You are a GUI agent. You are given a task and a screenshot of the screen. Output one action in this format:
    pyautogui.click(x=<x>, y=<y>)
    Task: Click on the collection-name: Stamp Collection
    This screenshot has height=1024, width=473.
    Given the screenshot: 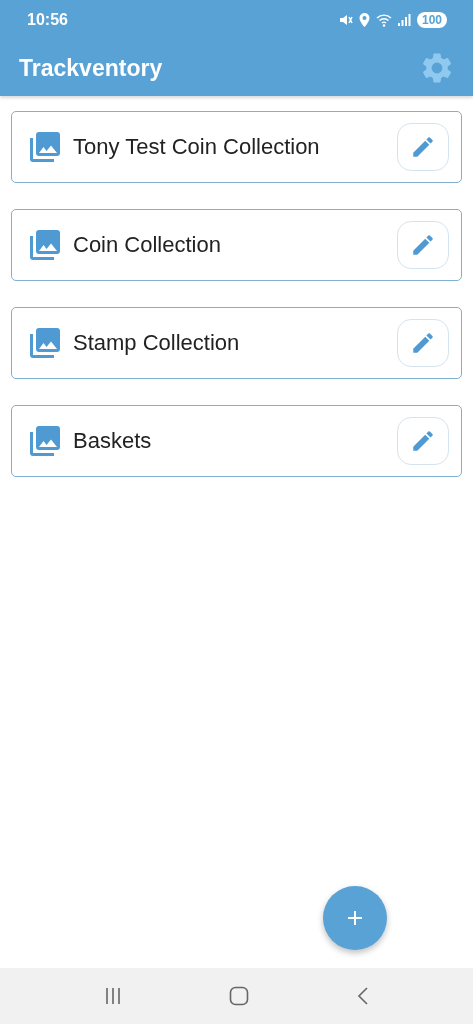 What is the action you would take?
    pyautogui.click(x=157, y=343)
    